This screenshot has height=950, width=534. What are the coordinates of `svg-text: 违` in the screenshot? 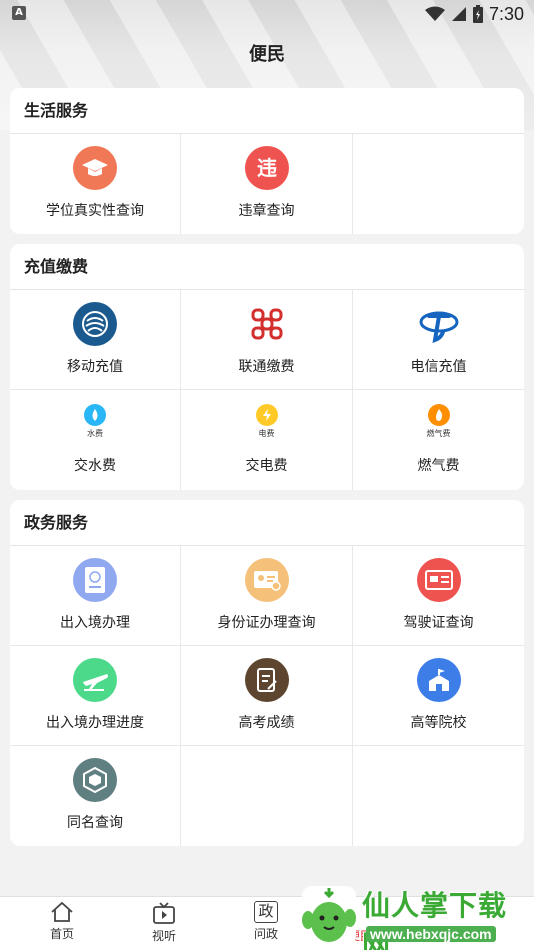 It's located at (267, 168).